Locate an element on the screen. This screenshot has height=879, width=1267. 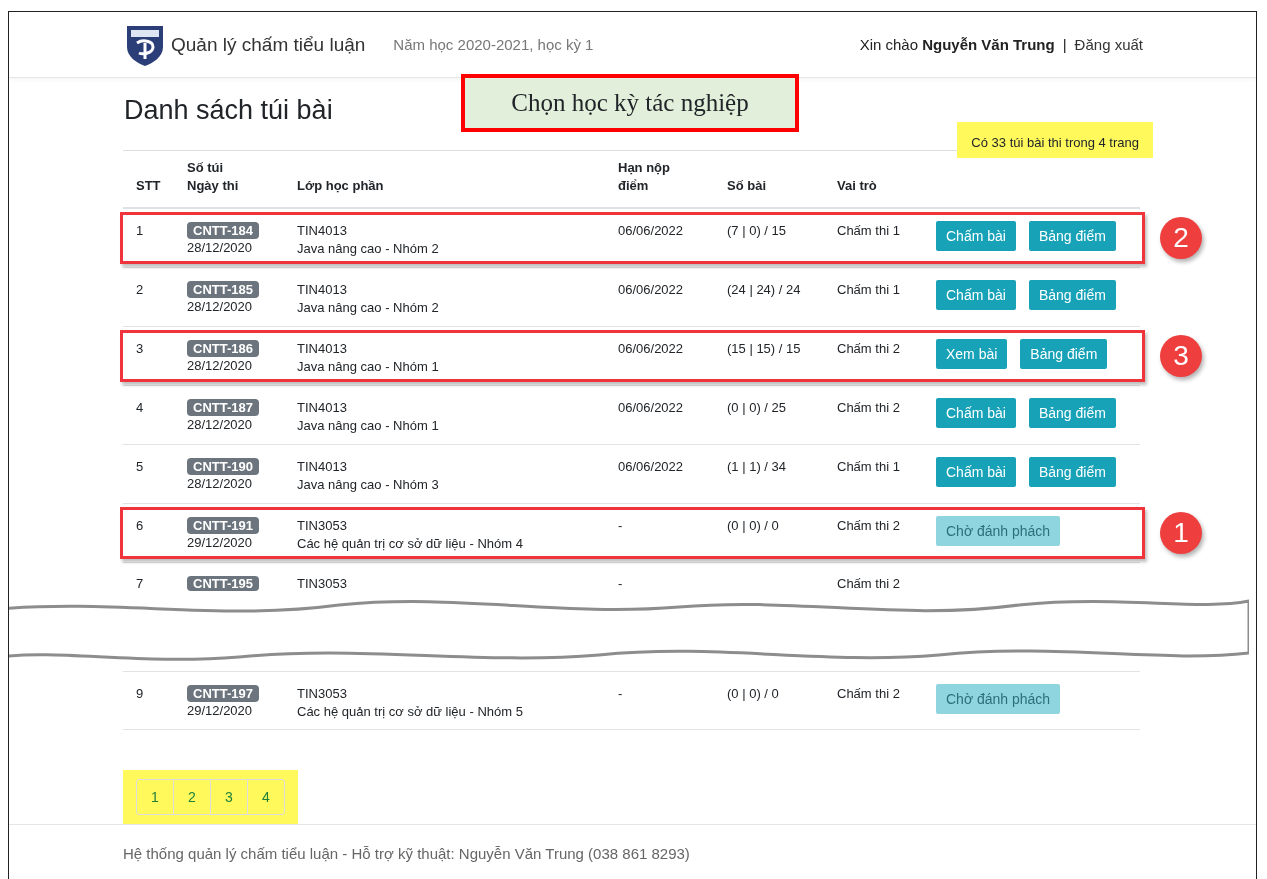
column-header: Lớp học phần is located at coordinates (340, 186).